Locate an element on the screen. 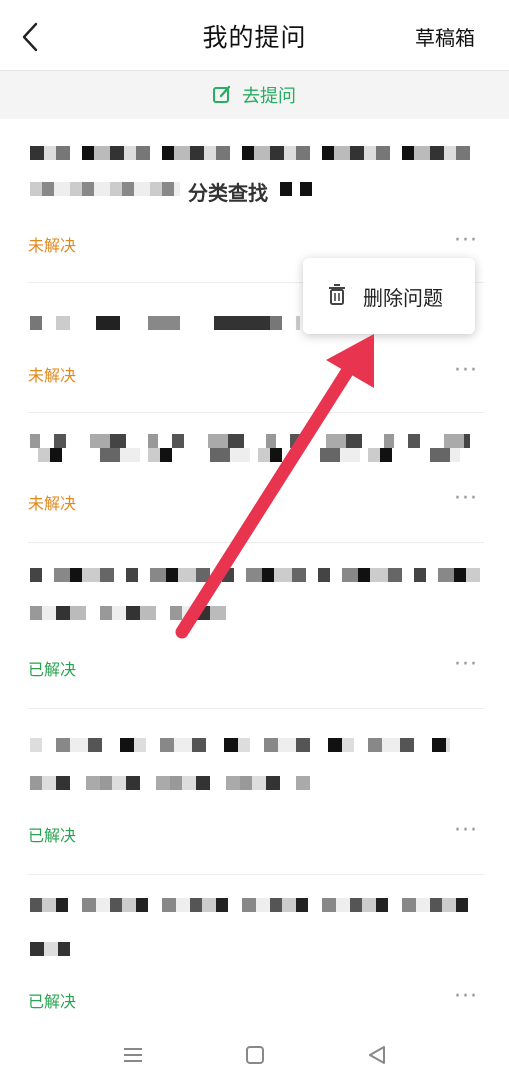 This screenshot has width=509, height=1080. back-triangle-icon is located at coordinates (377, 1055).